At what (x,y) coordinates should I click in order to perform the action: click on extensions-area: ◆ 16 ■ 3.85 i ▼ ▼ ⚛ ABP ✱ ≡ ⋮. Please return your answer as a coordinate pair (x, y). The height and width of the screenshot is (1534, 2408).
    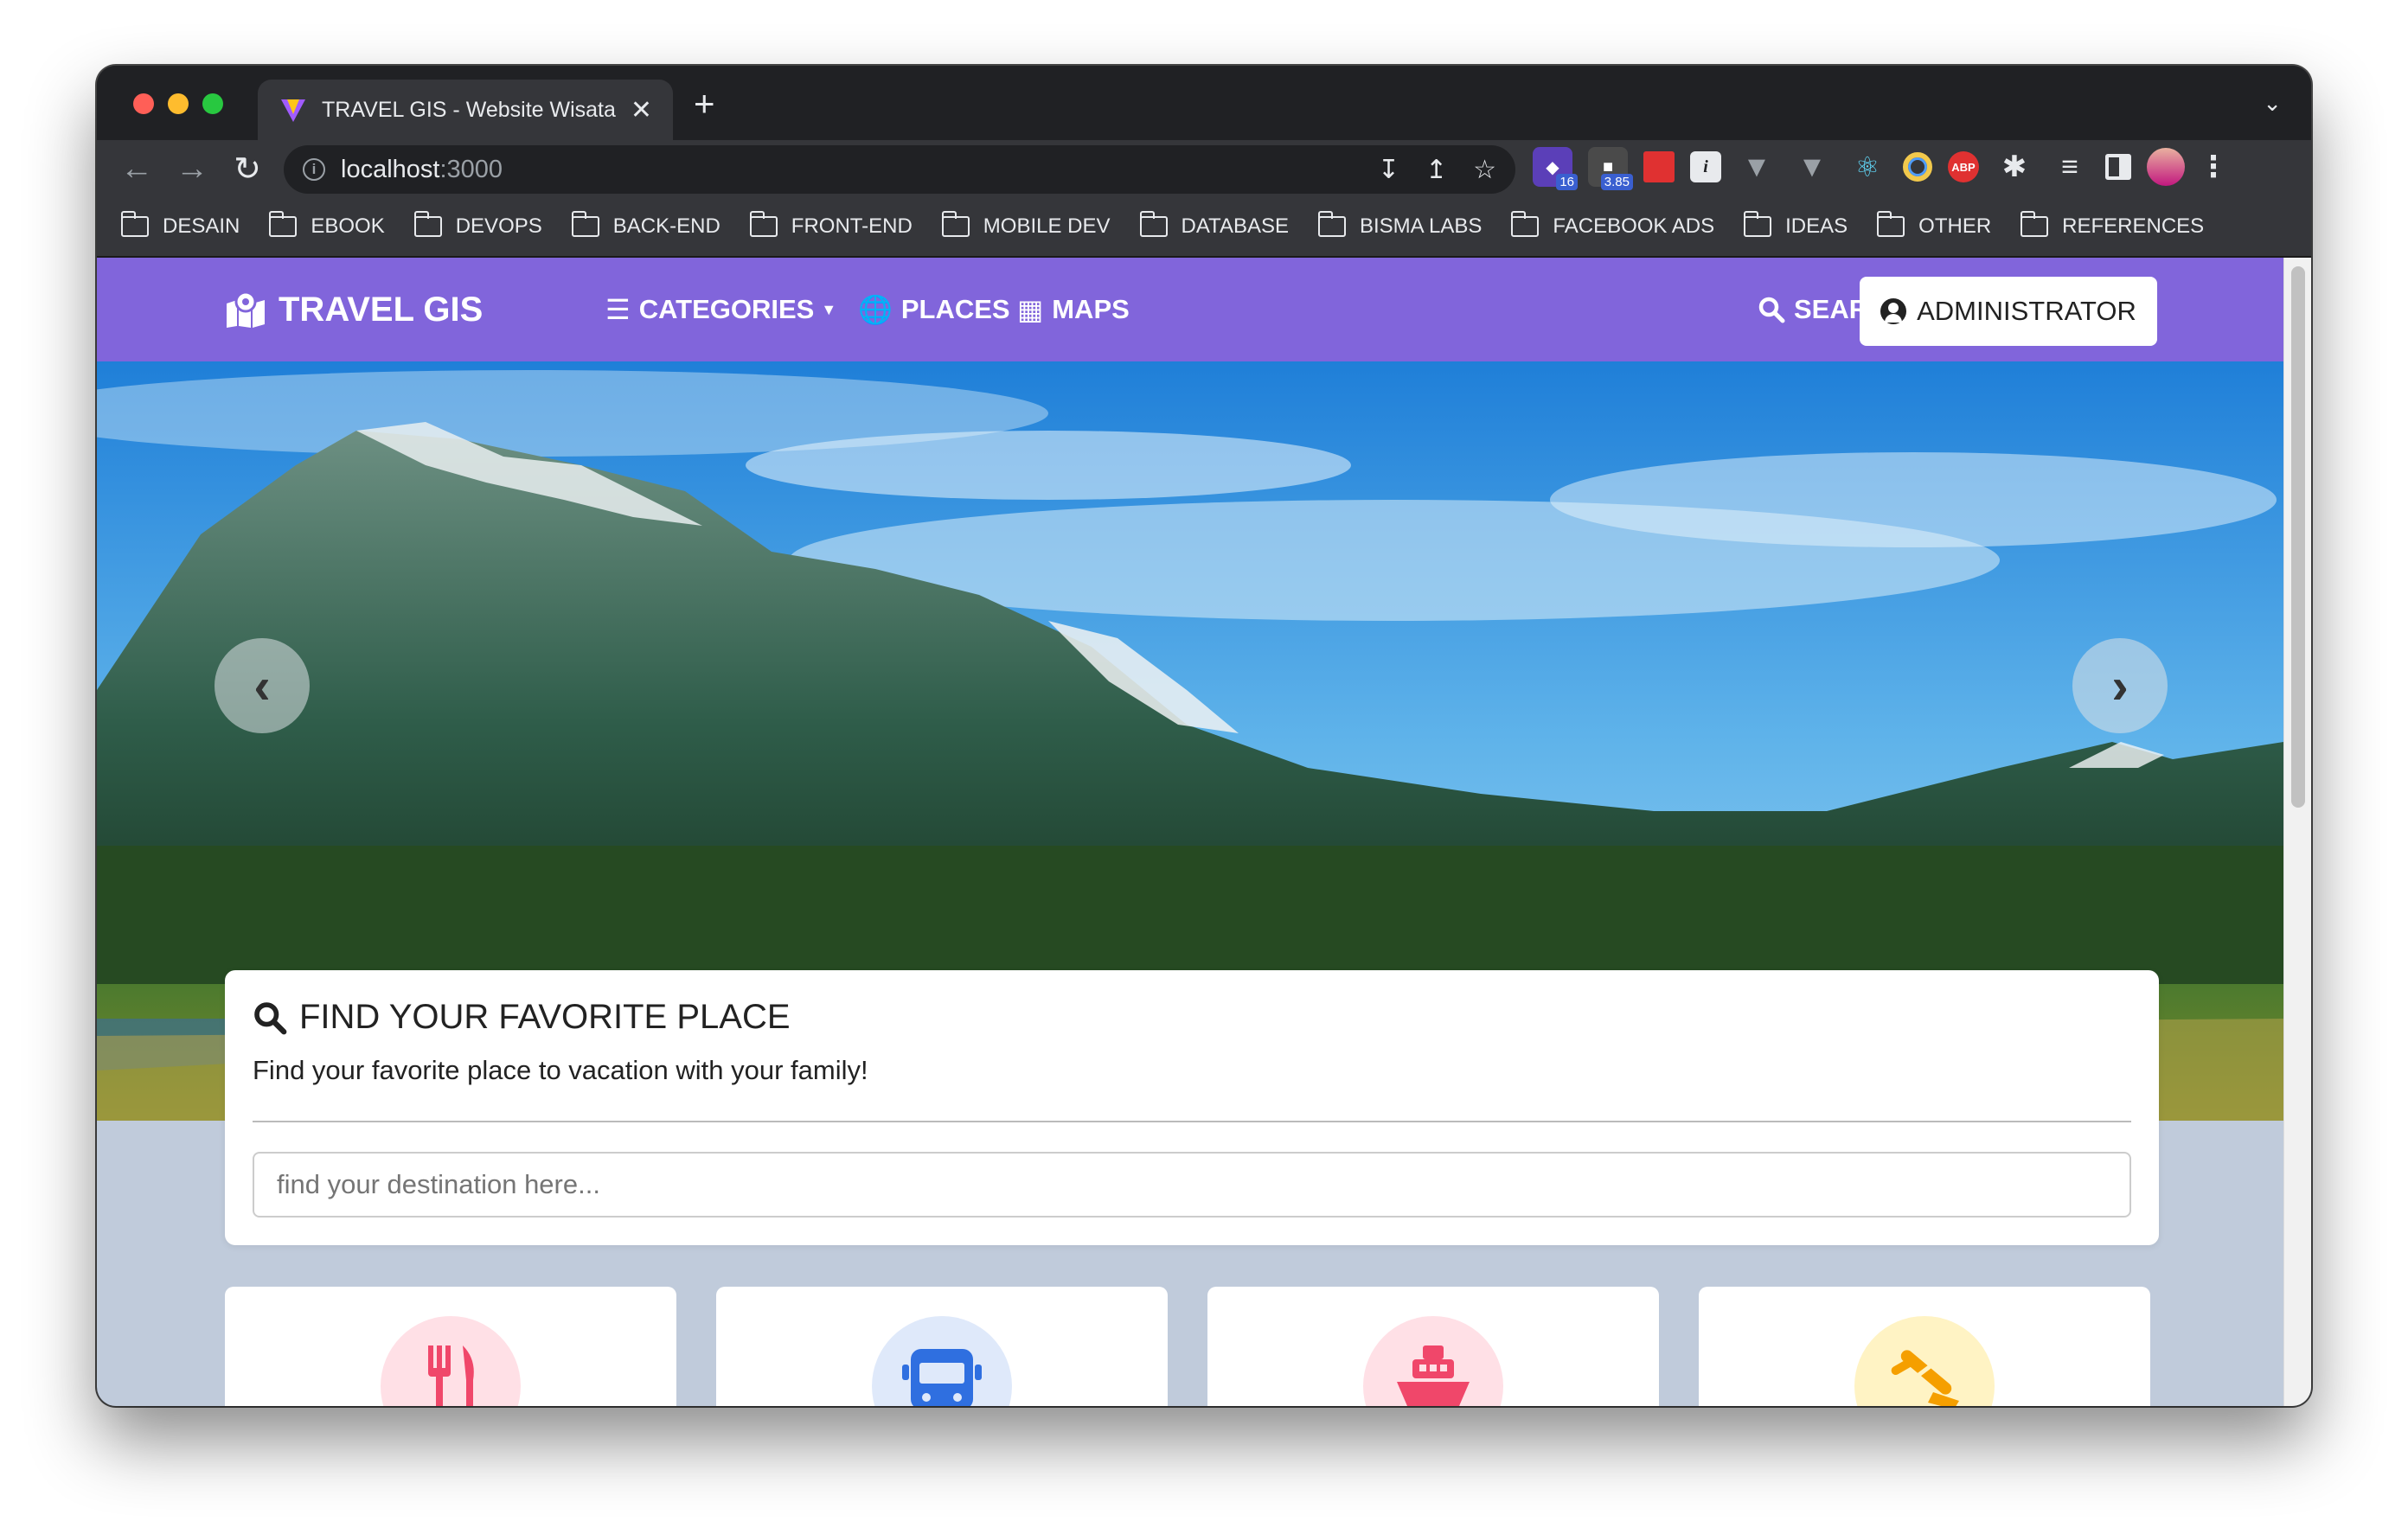
    Looking at the image, I should click on (1880, 168).